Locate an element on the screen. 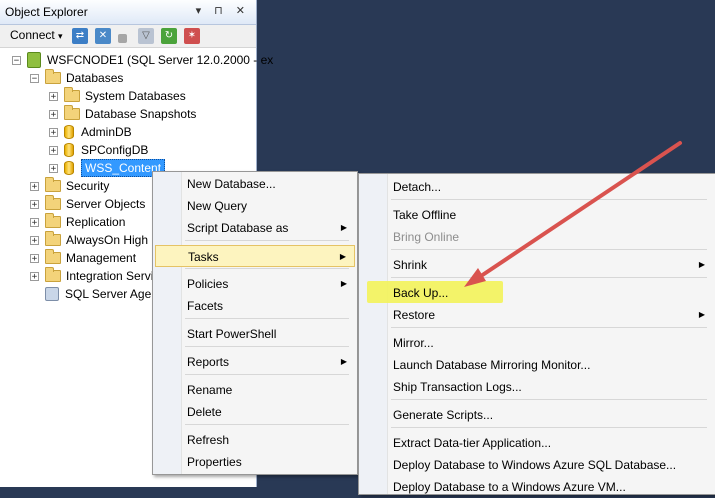 The image size is (715, 498). annotation-arrow is located at coordinates (573, 214).